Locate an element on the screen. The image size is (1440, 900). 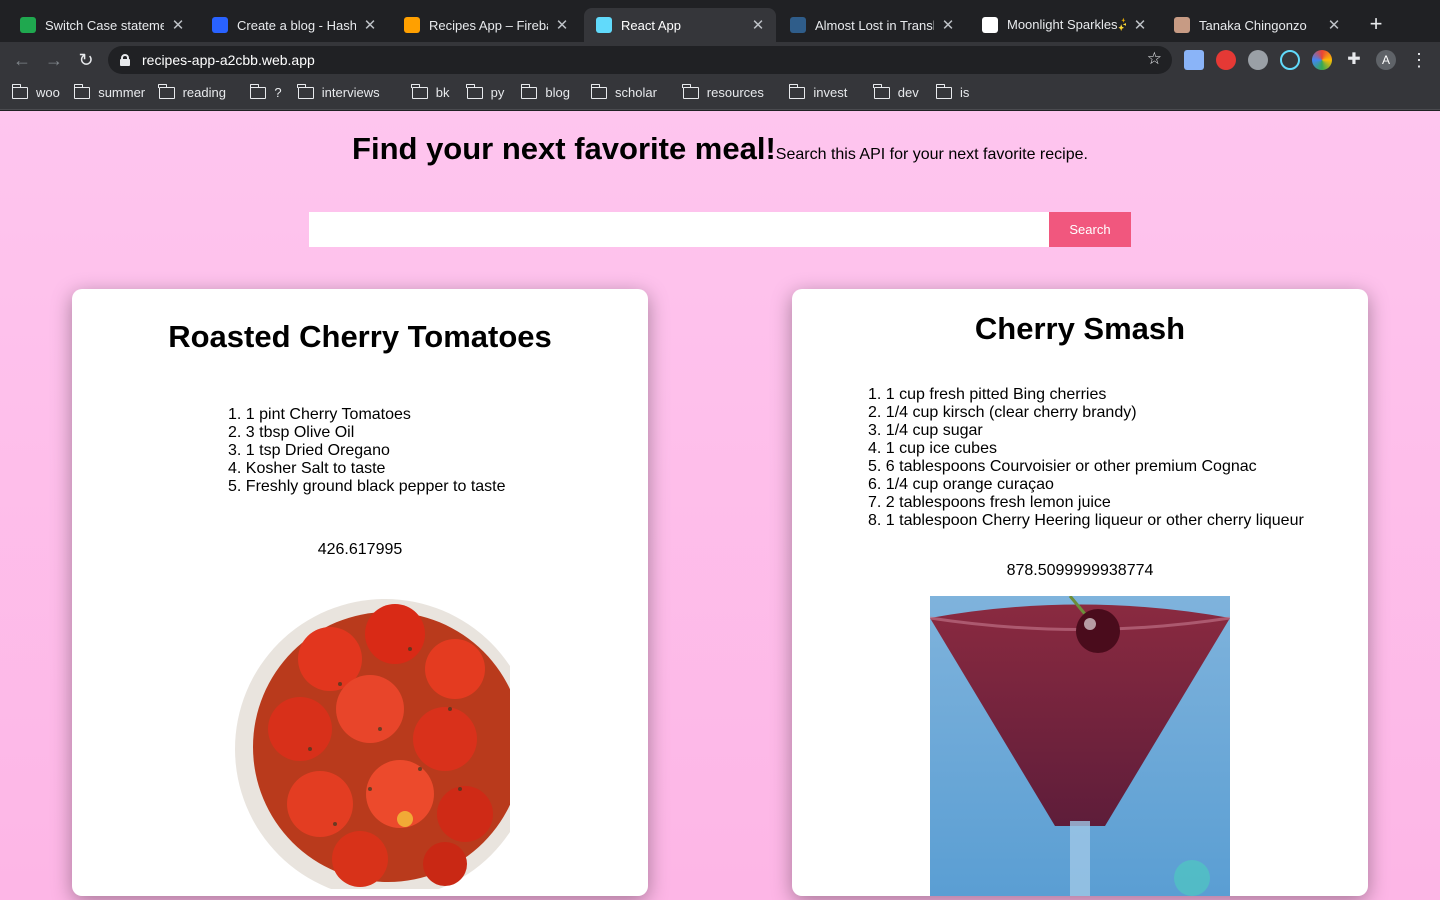
ingredient-item: 1 cup ice cubes is located at coordinates (1086, 449).